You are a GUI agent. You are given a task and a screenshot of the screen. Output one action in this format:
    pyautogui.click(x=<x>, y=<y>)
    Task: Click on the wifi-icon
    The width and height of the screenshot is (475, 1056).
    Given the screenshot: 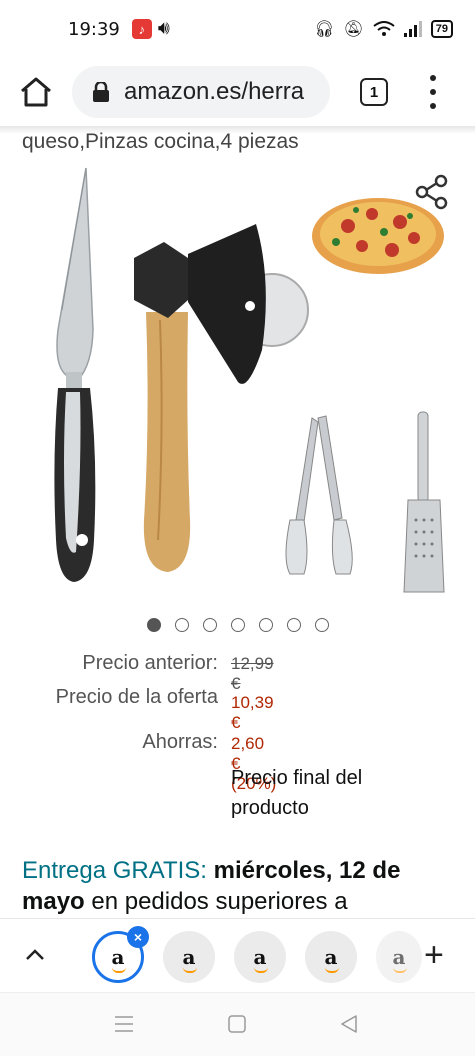 What is the action you would take?
    pyautogui.click(x=384, y=28)
    